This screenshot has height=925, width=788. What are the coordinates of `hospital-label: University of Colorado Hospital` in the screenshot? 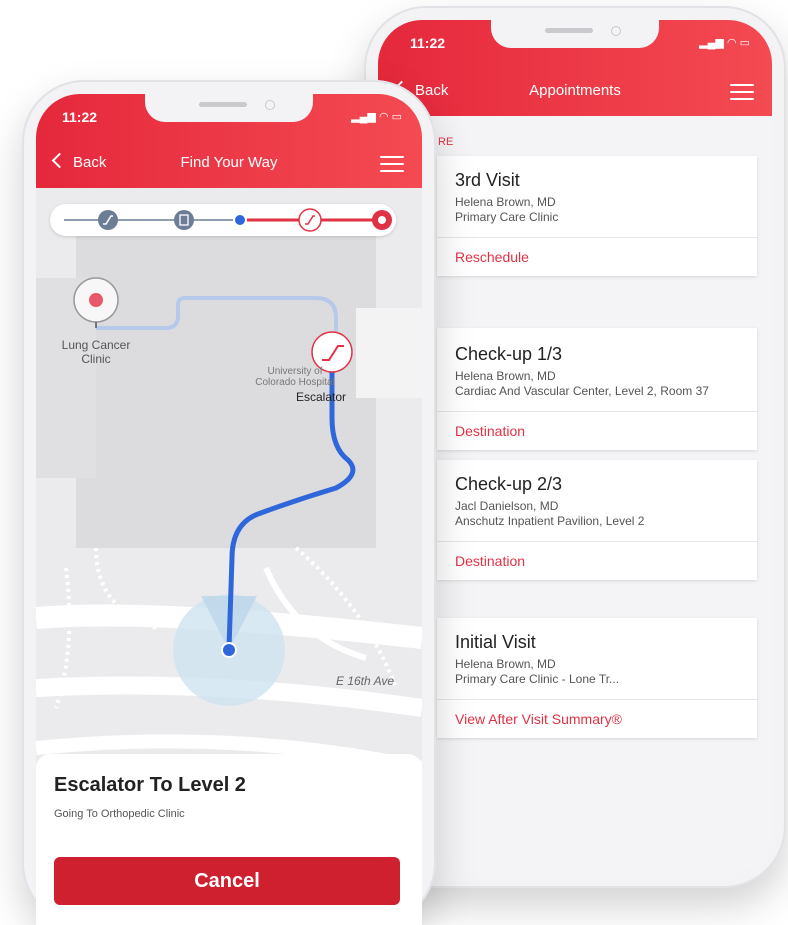 It's located at (295, 377).